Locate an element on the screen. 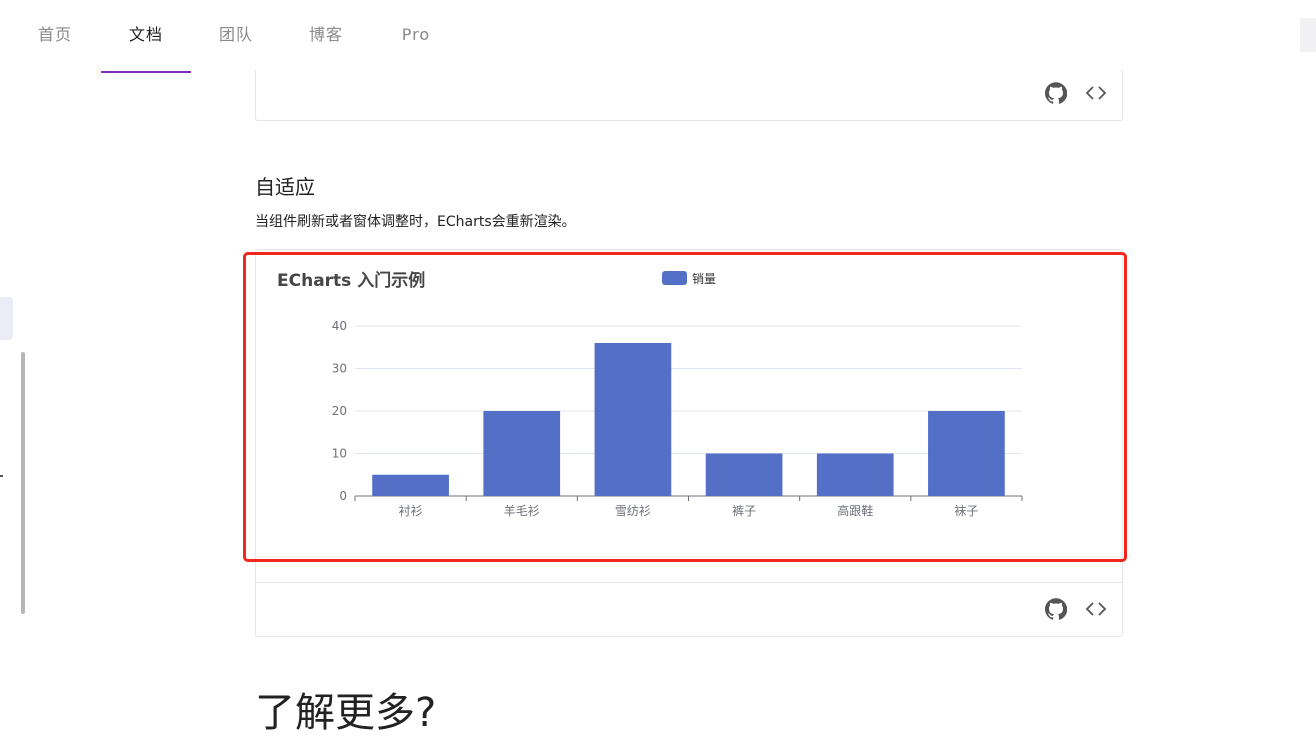 This screenshot has height=738, width=1316. y-tick-label: 10 is located at coordinates (339, 454).